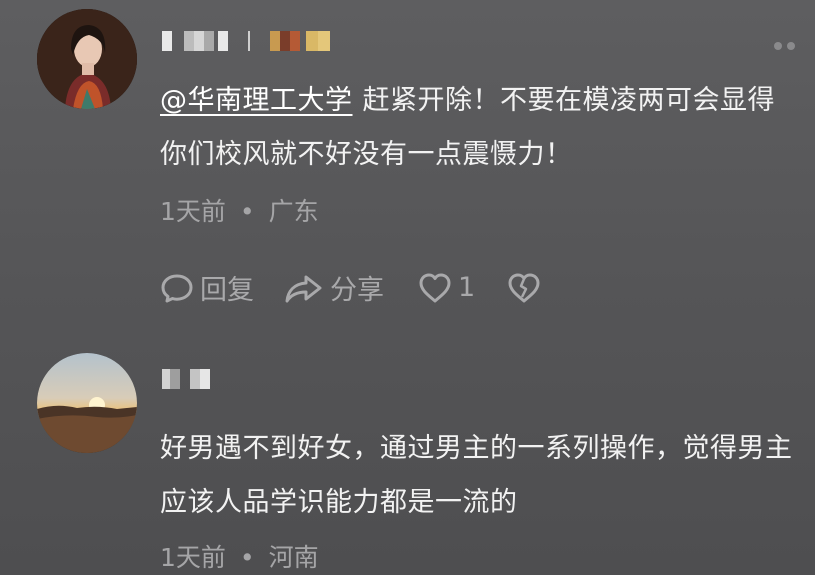 This screenshot has height=575, width=815. I want to click on share-button: 分享, so click(334, 287).